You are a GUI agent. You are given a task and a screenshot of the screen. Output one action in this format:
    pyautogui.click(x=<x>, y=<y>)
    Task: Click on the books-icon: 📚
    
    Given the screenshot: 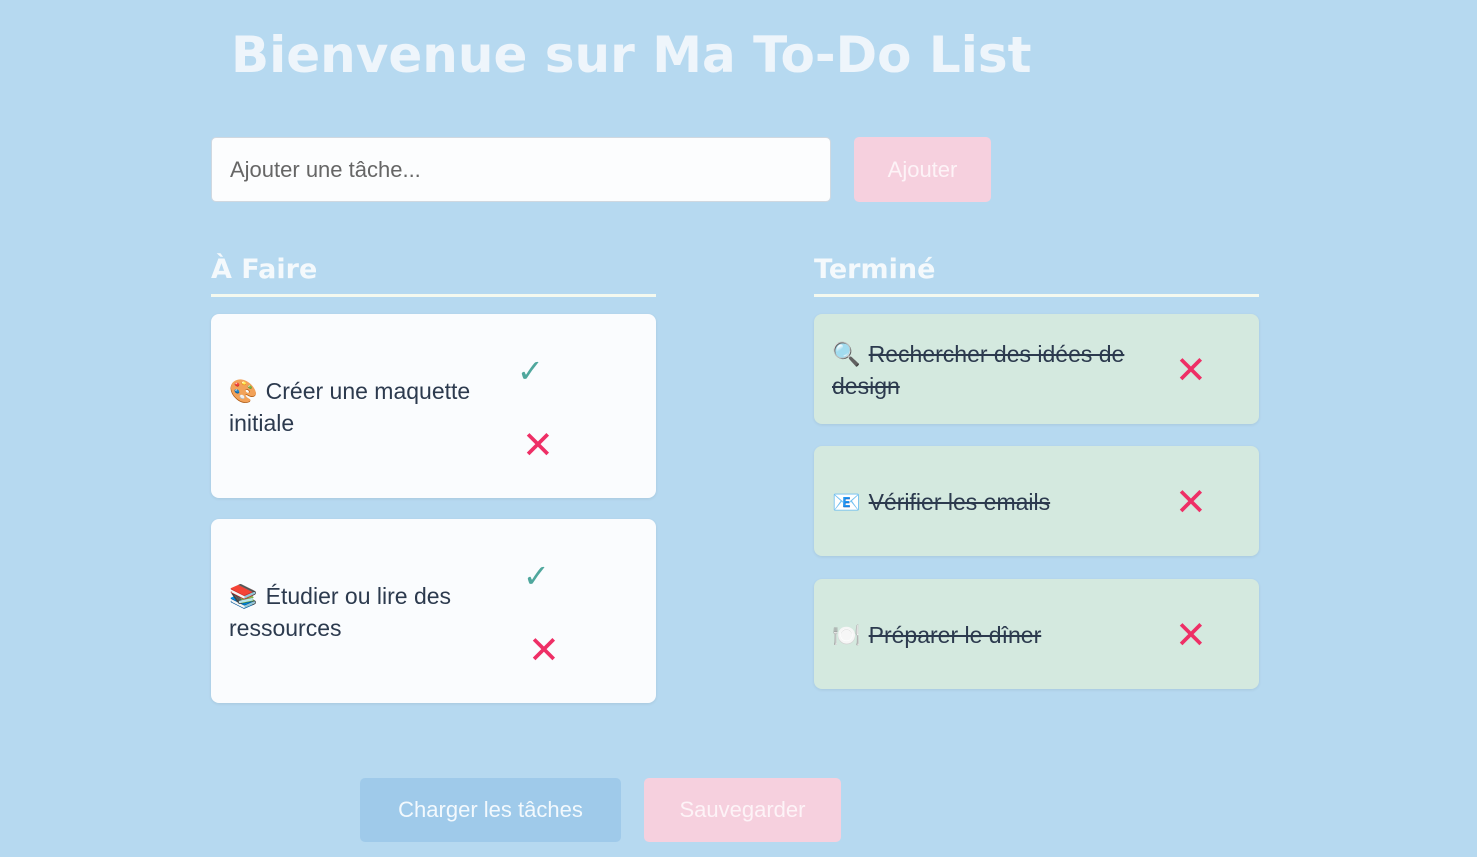 What is the action you would take?
    pyautogui.click(x=243, y=596)
    